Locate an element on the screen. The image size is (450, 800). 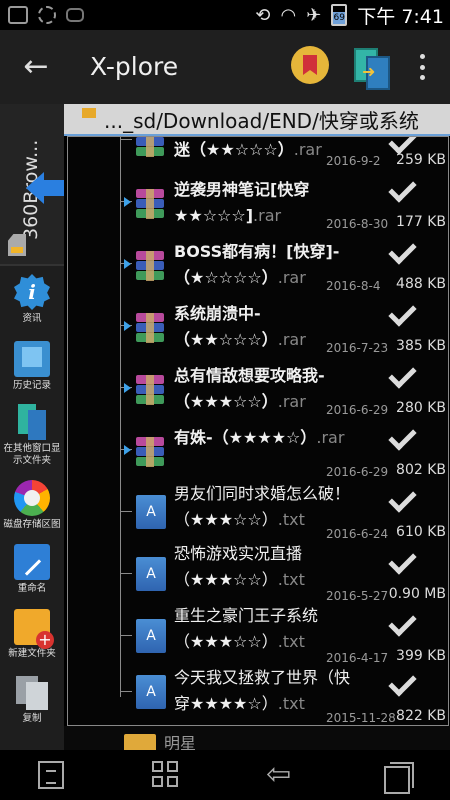
tool-label: 磁盘存储区图 is located at coordinates (32, 524).